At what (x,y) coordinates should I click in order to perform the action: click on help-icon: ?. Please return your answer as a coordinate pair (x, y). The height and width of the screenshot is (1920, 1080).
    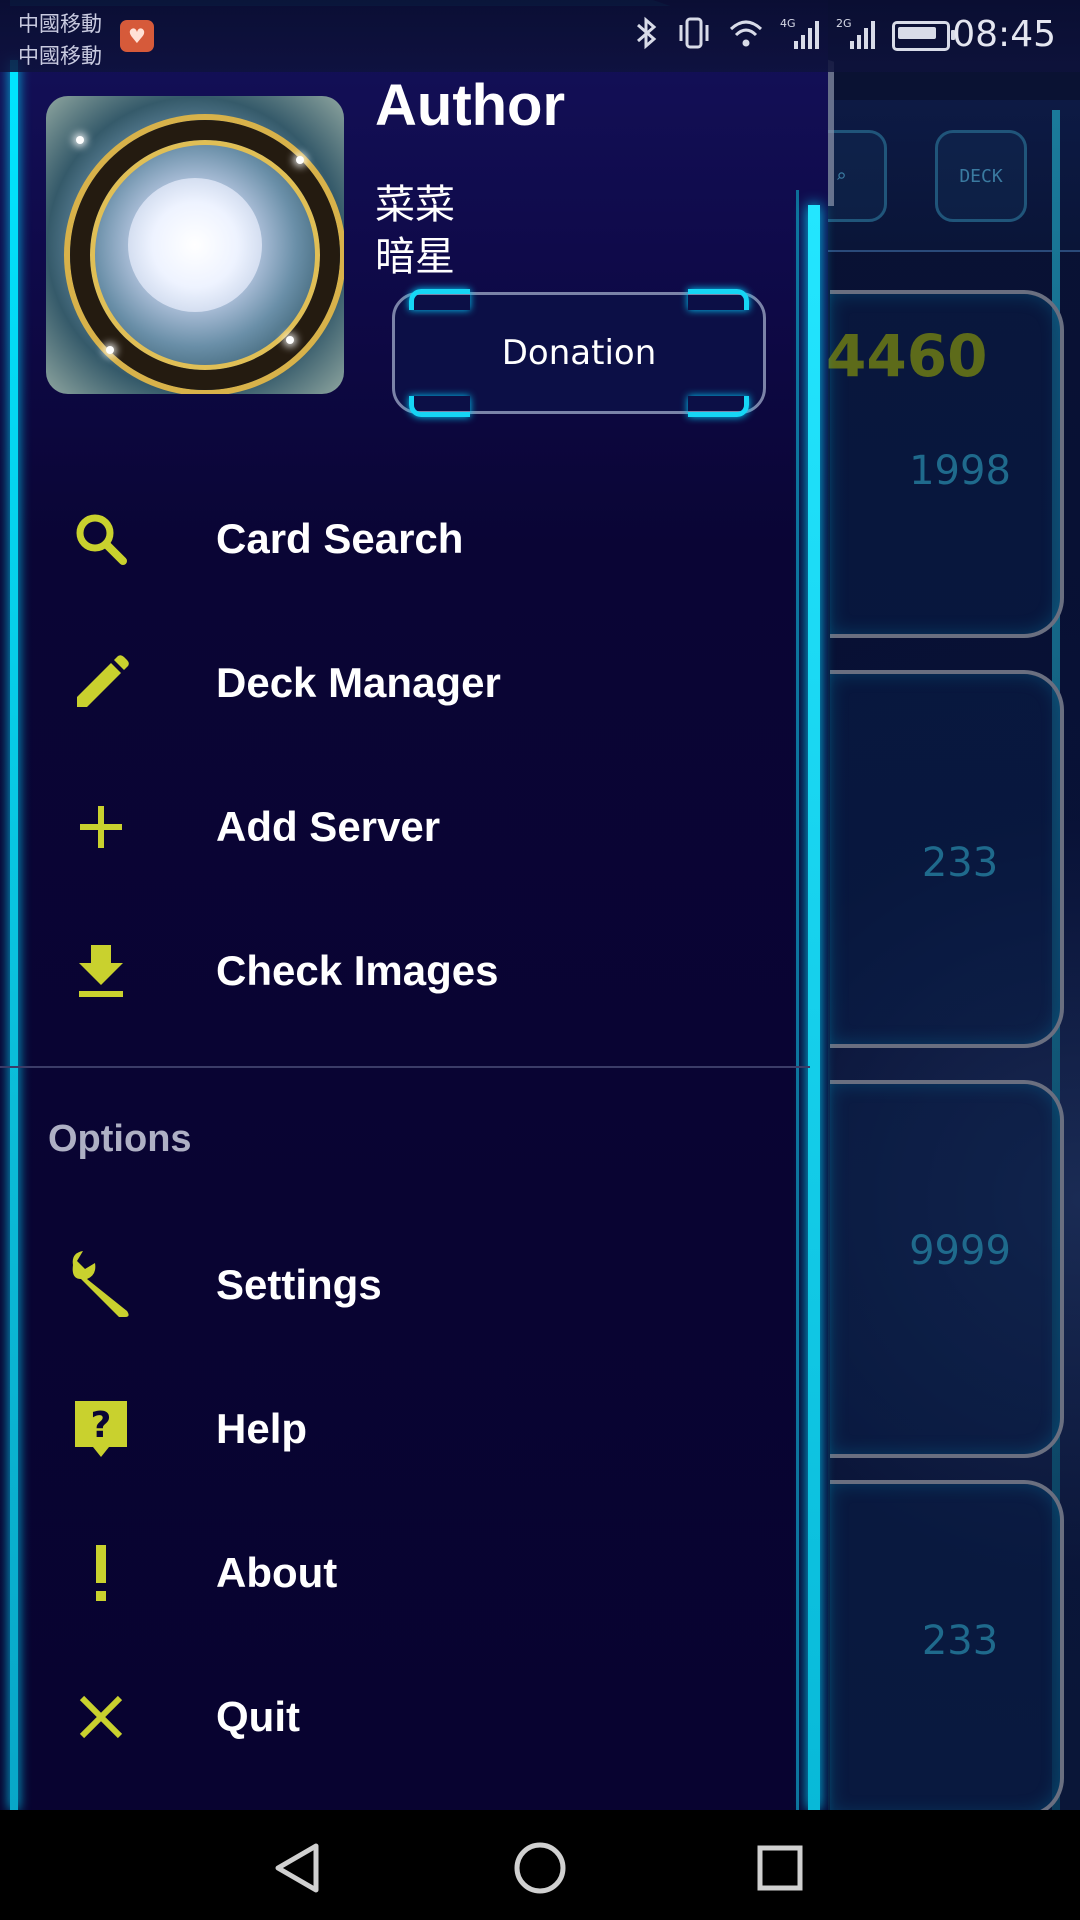
    Looking at the image, I should click on (101, 1429).